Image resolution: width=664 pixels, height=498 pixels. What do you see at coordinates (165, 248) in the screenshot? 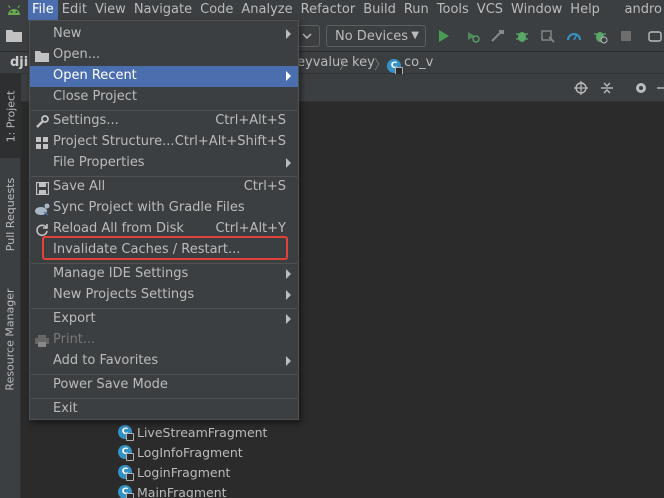
I see `highlight-annotation` at bounding box center [165, 248].